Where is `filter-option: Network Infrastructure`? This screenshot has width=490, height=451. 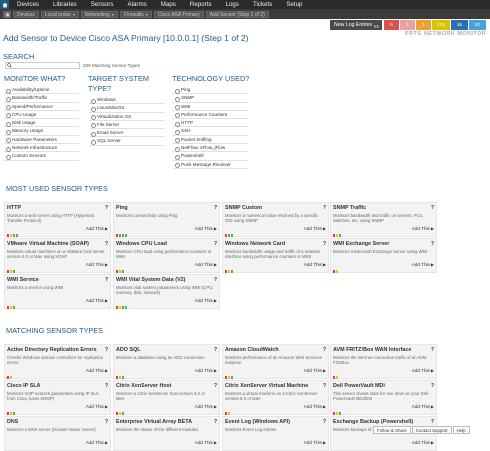
filter-option: Network Infrastructure is located at coordinates (41, 148).